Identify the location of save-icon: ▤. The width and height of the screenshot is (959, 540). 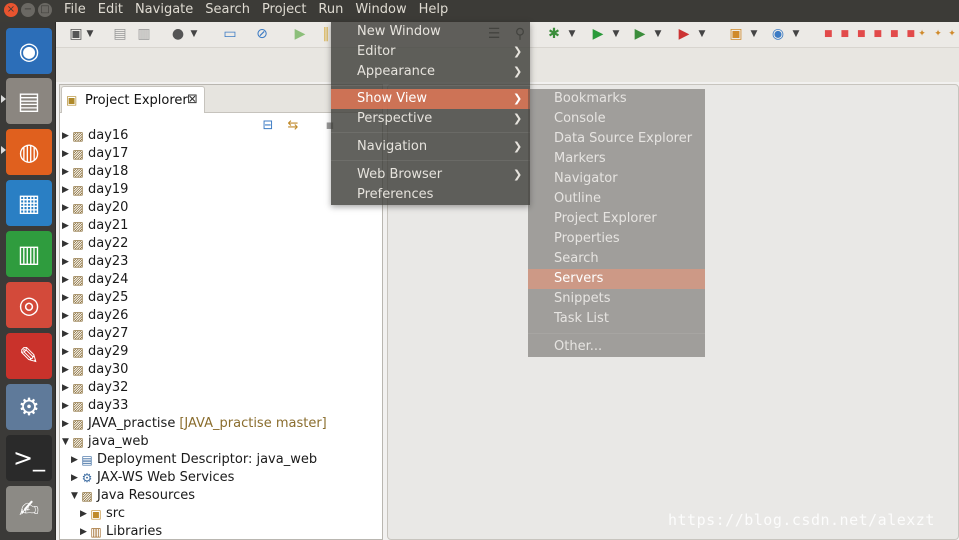
(120, 34).